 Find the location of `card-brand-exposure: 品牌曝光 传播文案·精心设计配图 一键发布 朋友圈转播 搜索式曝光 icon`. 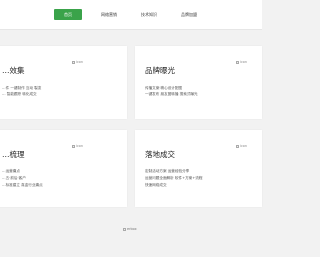

card-brand-exposure: 品牌曝光 传播文案·精心设计配图 一键发布 朋友圈转播 搜索式曝光 icon is located at coordinates (198, 82).